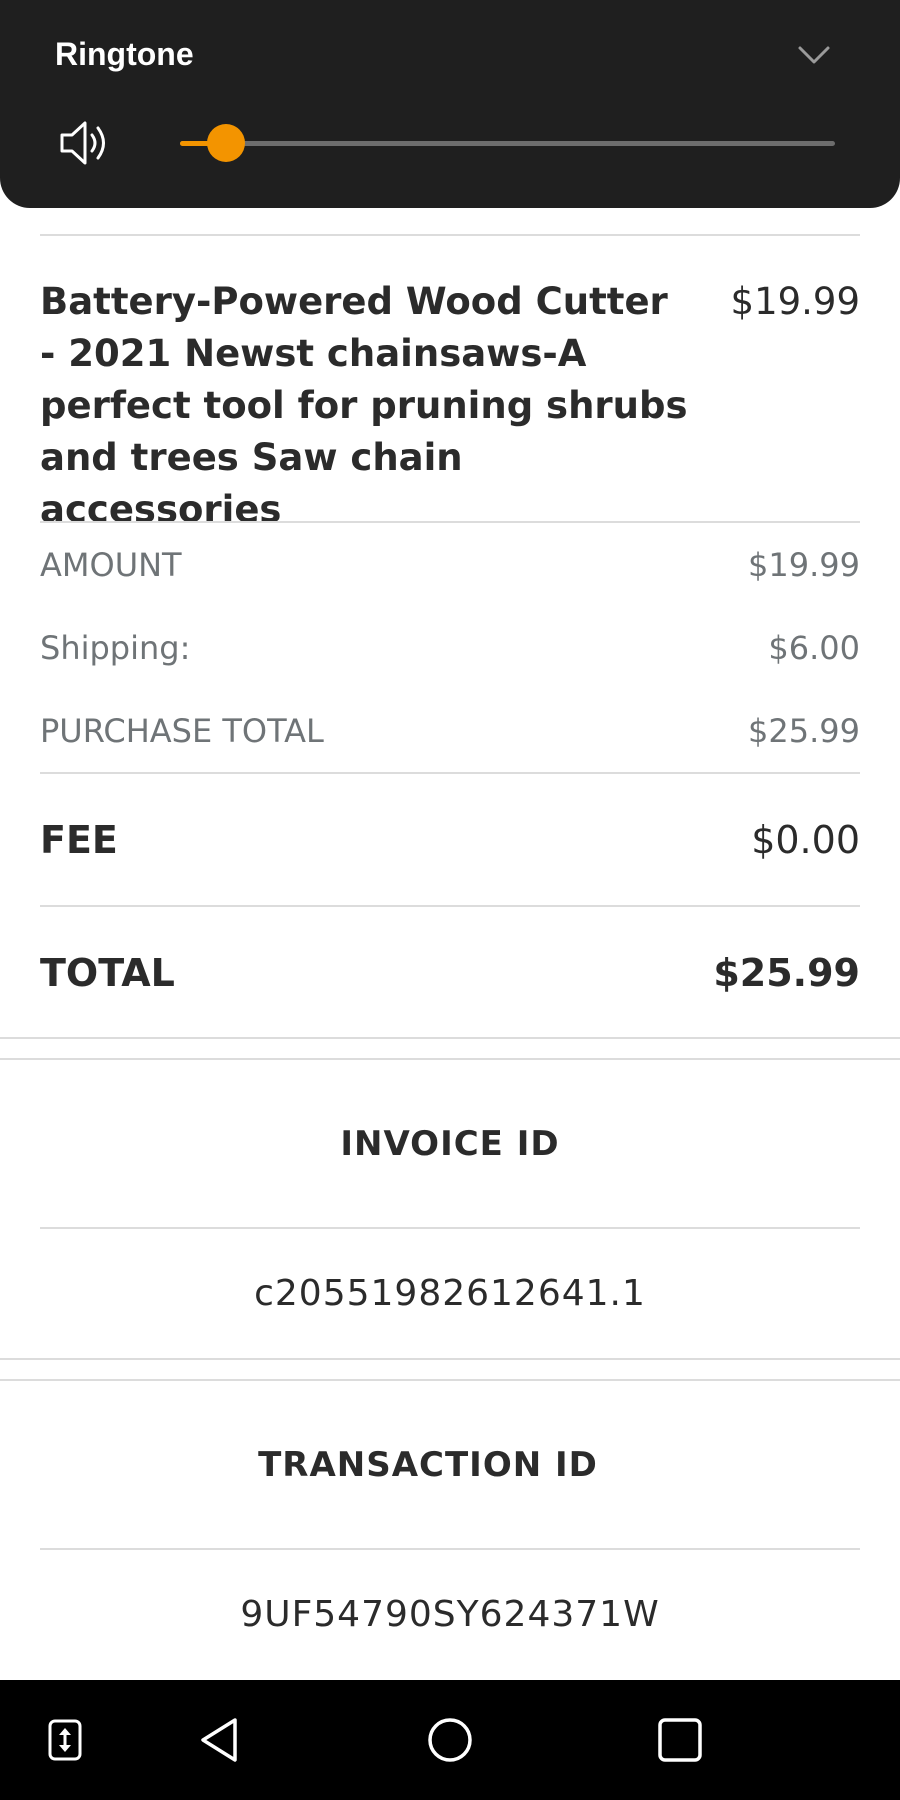 Image resolution: width=900 pixels, height=1800 pixels. What do you see at coordinates (804, 731) in the screenshot?
I see `purchase-total-value: $25.99` at bounding box center [804, 731].